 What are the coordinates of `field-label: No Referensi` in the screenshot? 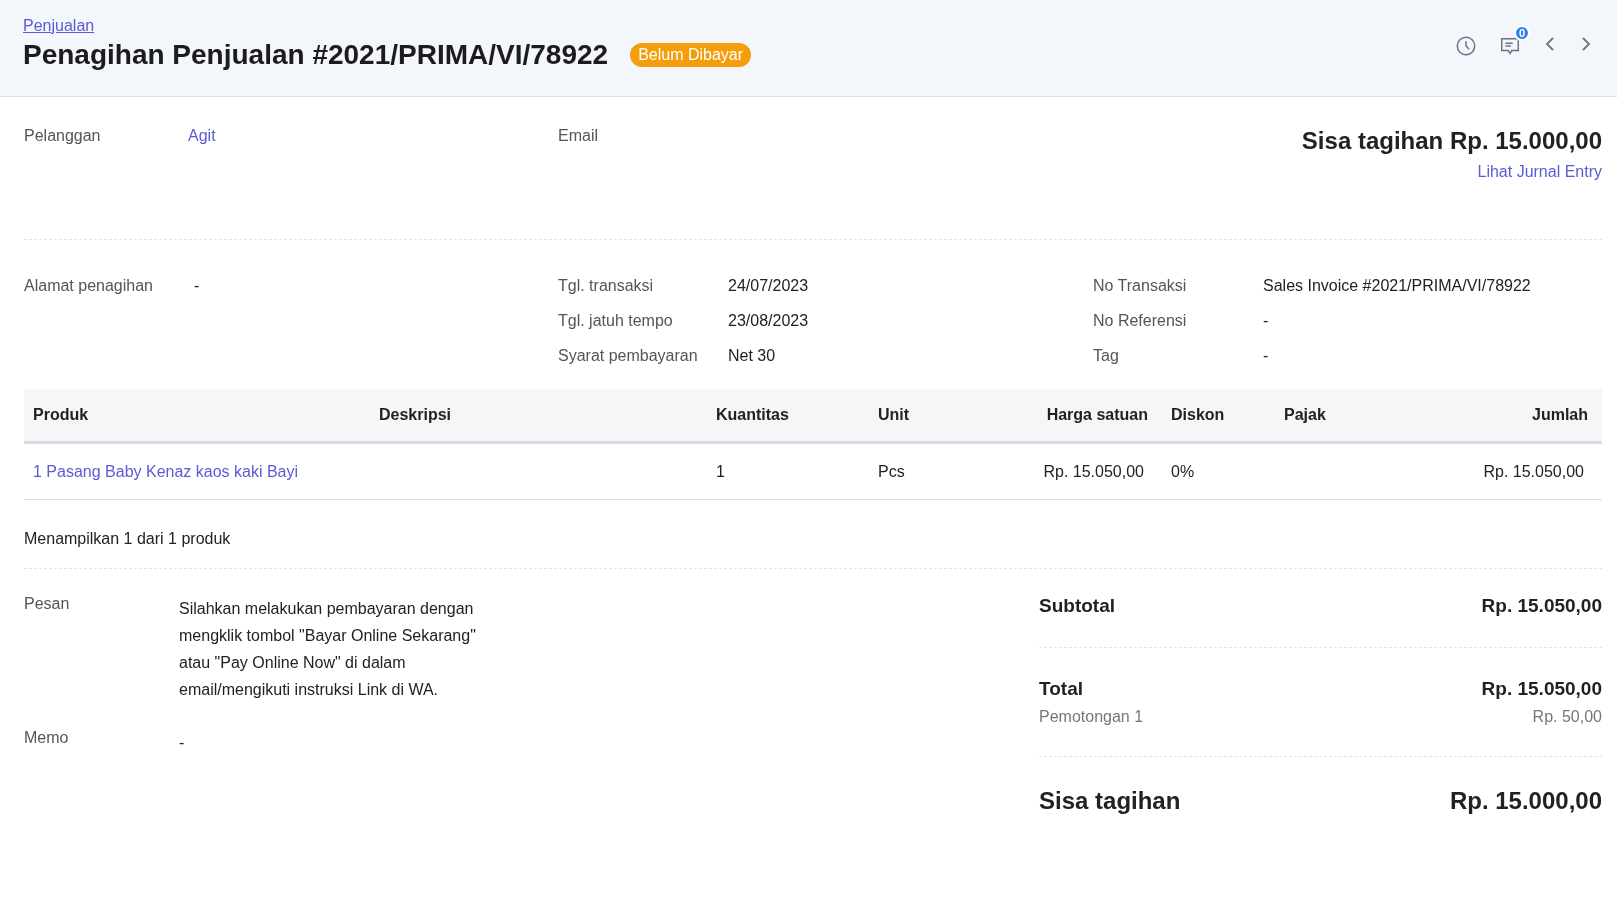 It's located at (1140, 321).